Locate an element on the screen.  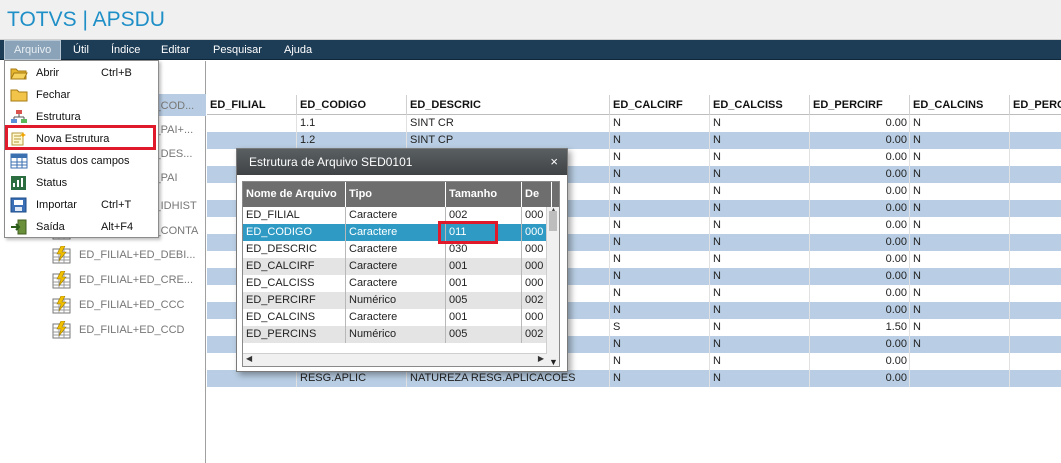
menu-pesquisar: Pesquisar is located at coordinates (237, 50).